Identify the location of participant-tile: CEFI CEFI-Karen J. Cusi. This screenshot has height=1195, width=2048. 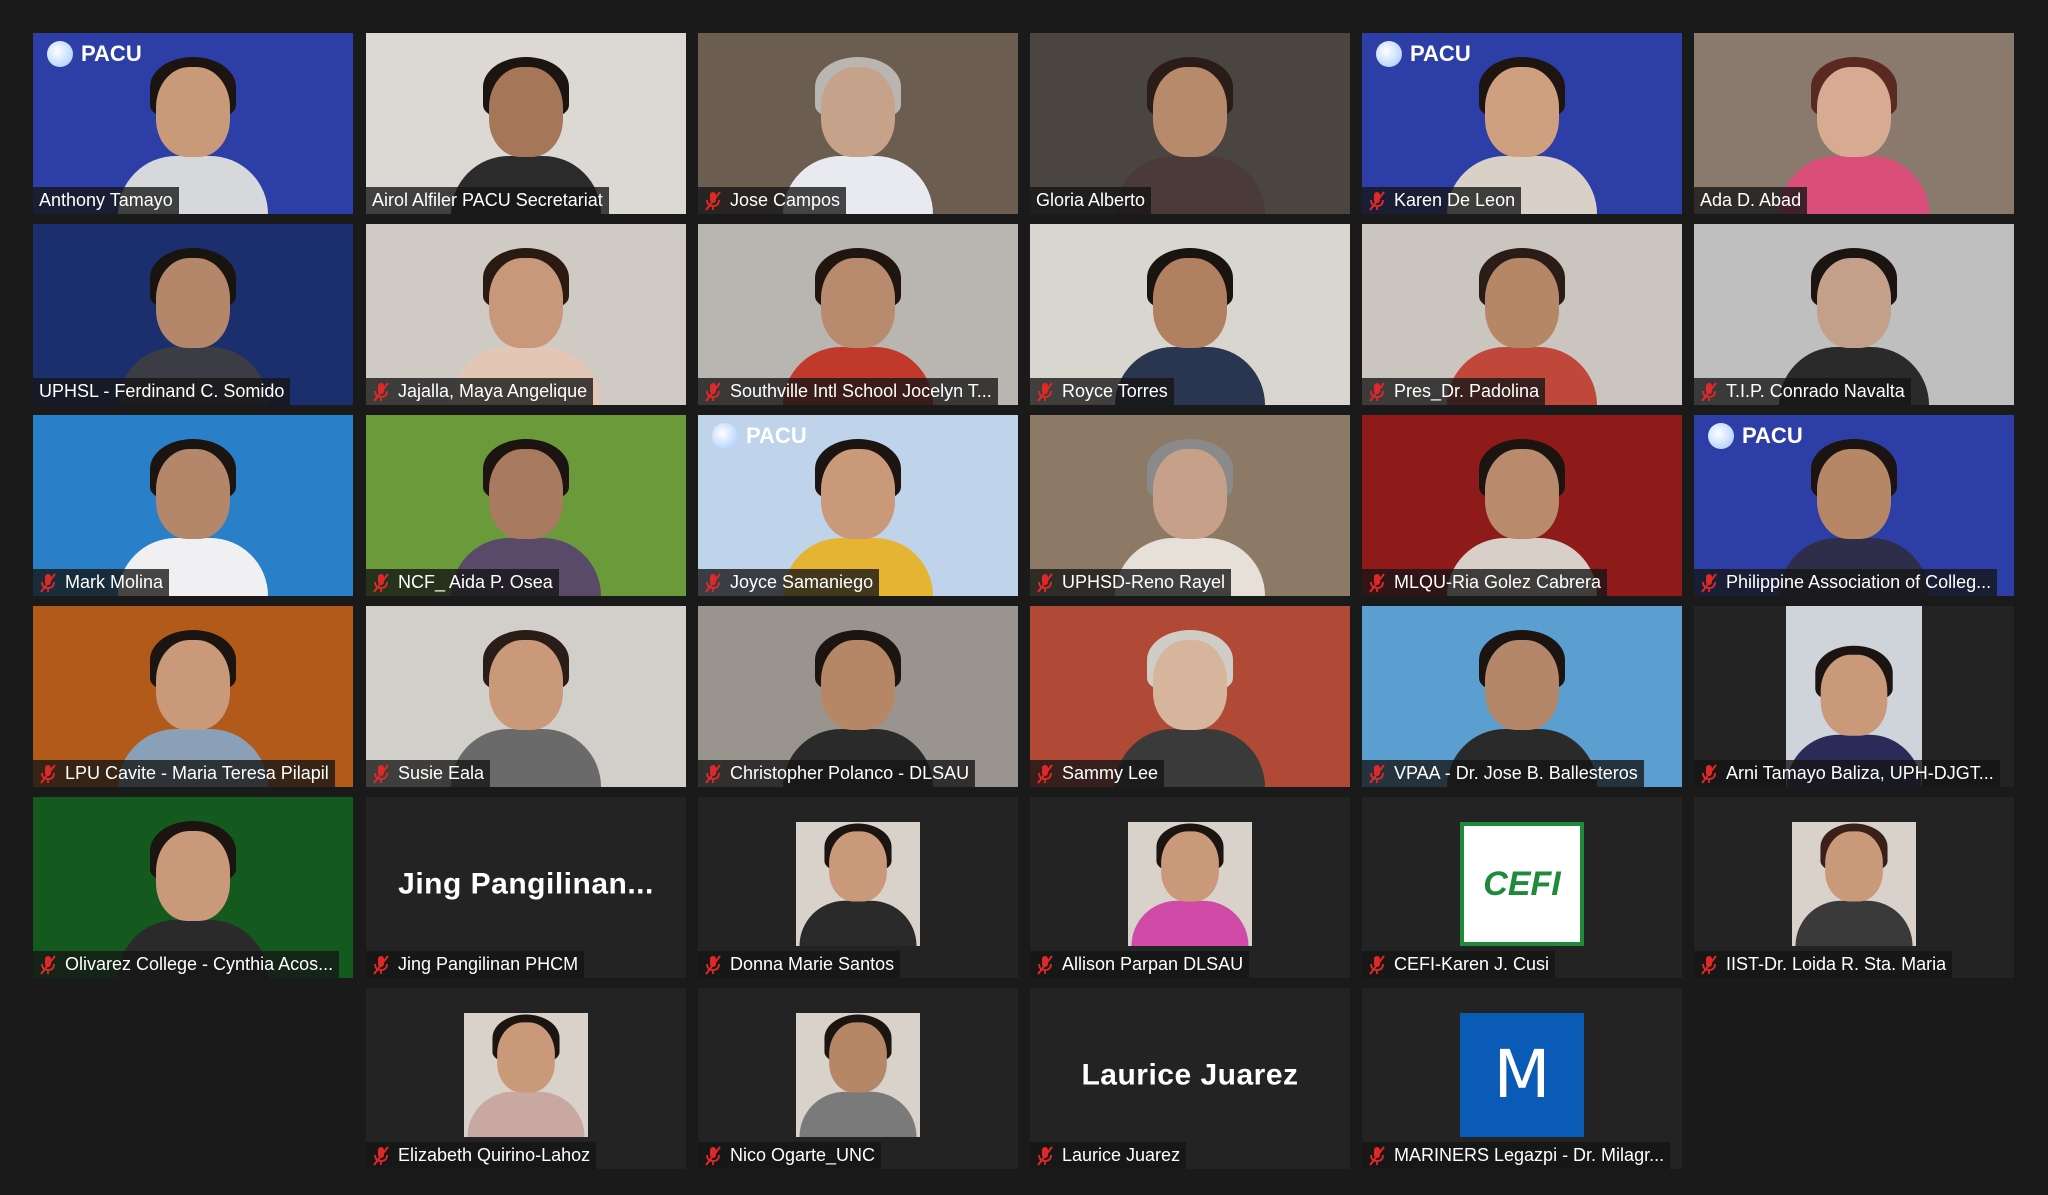
(1522, 887).